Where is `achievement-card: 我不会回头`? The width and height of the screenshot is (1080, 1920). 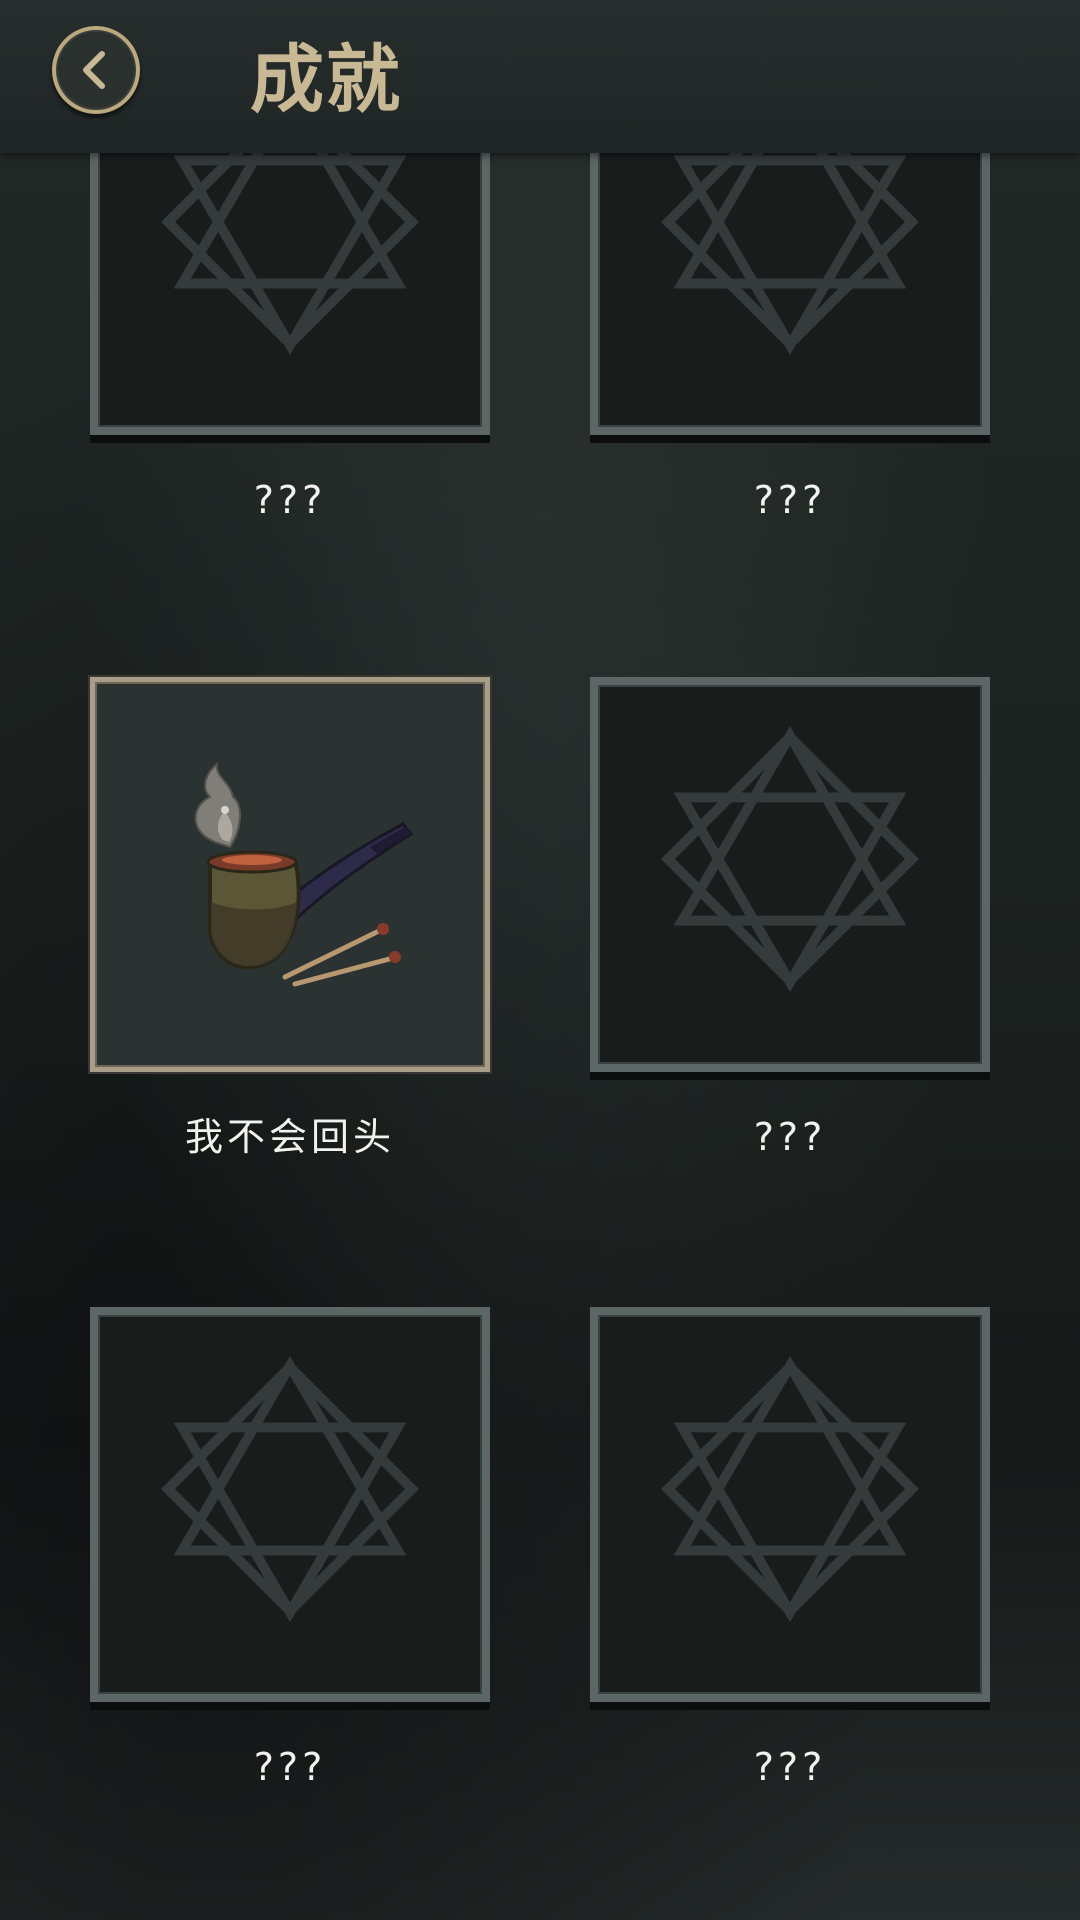
achievement-card: 我不会回头 is located at coordinates (290, 918).